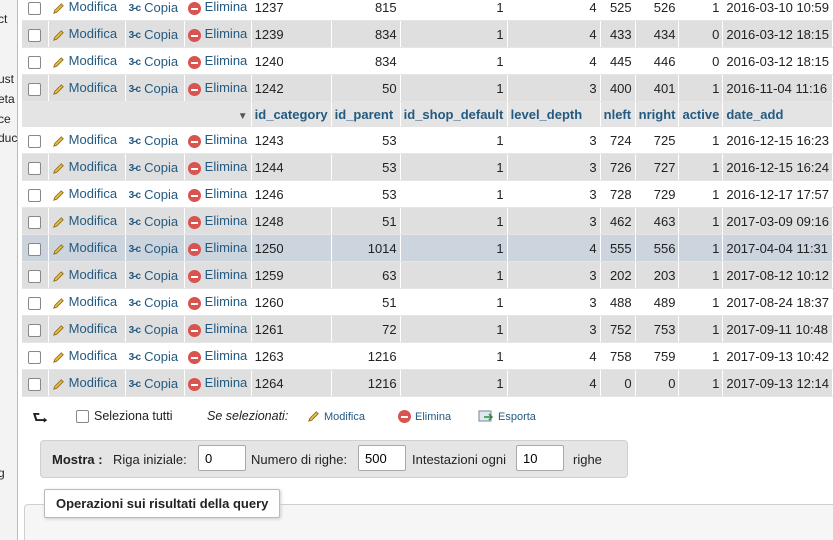 Image resolution: width=833 pixels, height=540 pixels. What do you see at coordinates (618, 88) in the screenshot?
I see `cell-nleft: 400` at bounding box center [618, 88].